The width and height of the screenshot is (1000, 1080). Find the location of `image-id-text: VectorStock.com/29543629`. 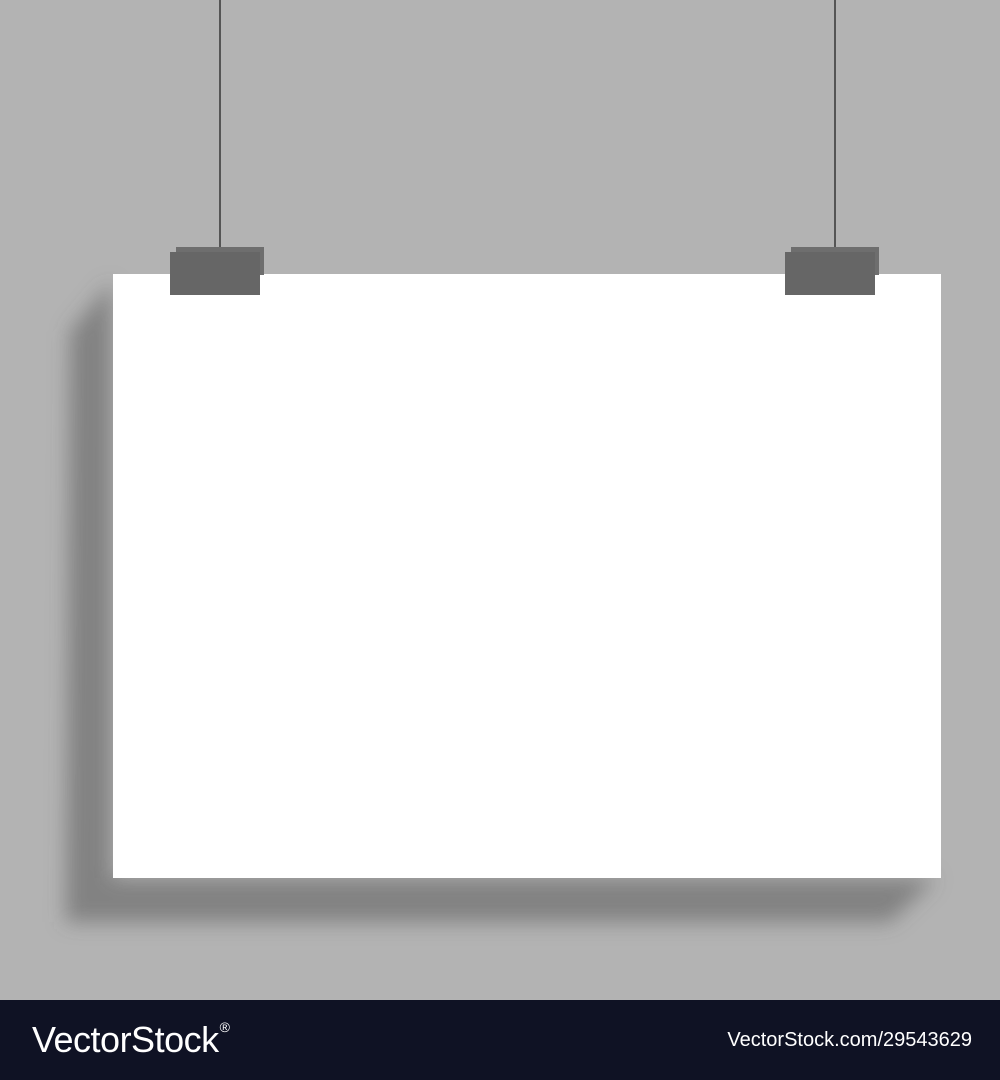

image-id-text: VectorStock.com/29543629 is located at coordinates (849, 1040).